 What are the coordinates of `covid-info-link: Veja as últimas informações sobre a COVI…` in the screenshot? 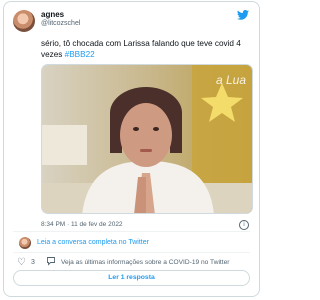 It's located at (145, 262).